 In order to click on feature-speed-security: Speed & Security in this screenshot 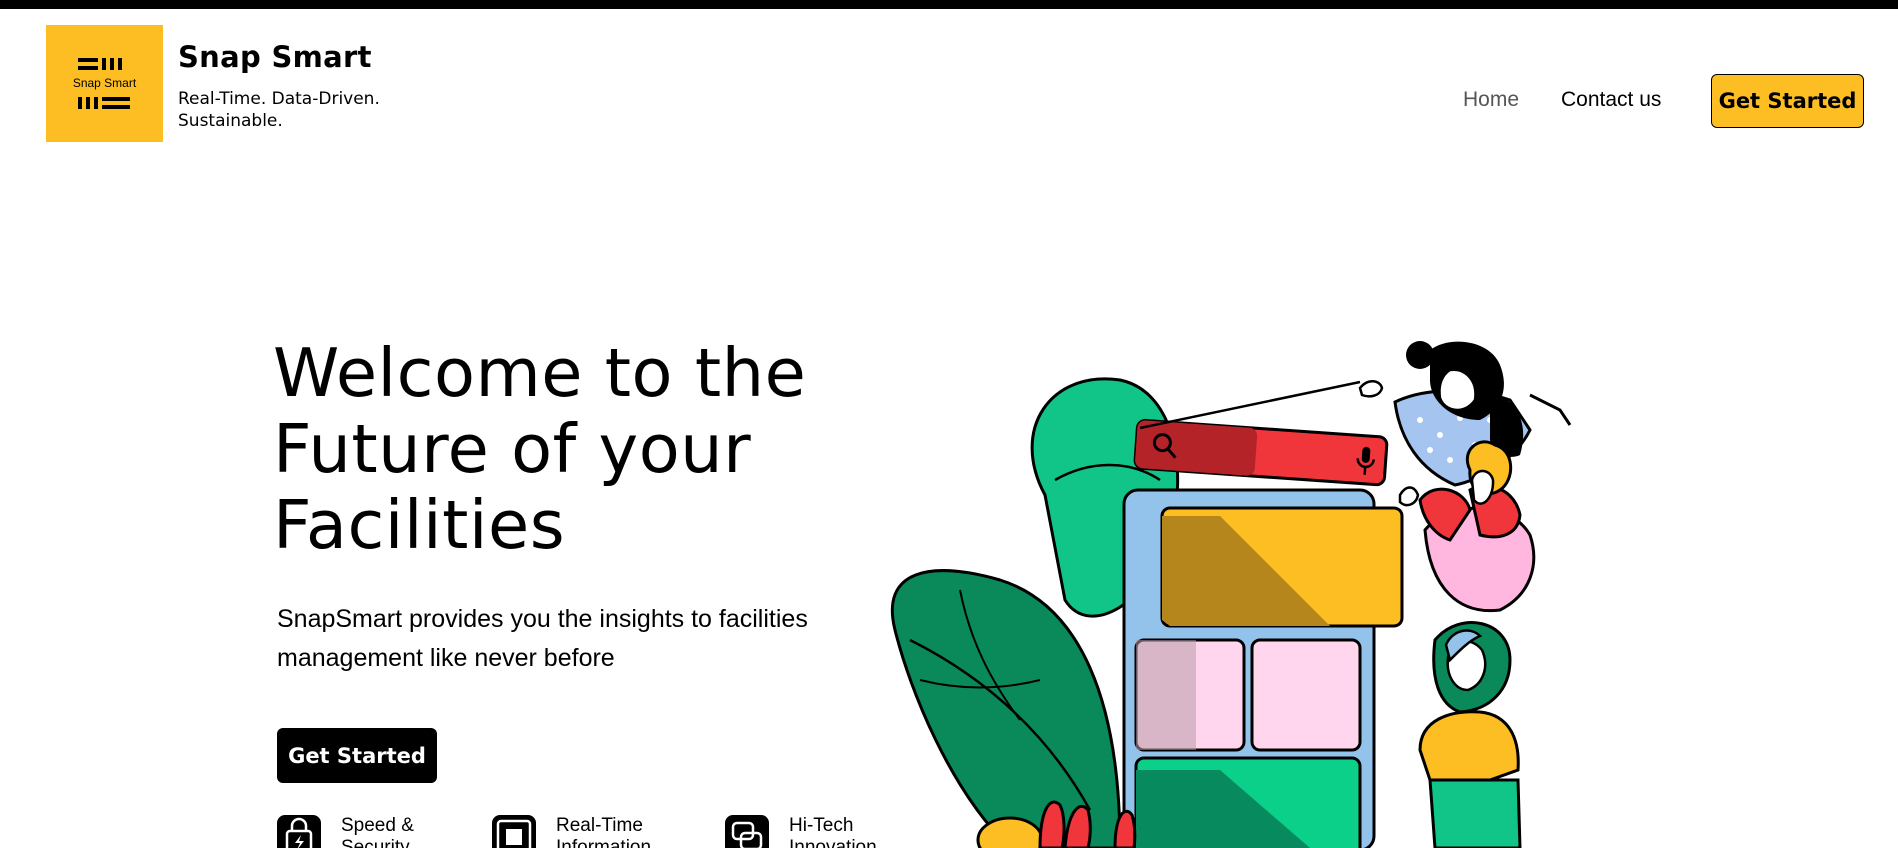, I will do `click(364, 831)`.